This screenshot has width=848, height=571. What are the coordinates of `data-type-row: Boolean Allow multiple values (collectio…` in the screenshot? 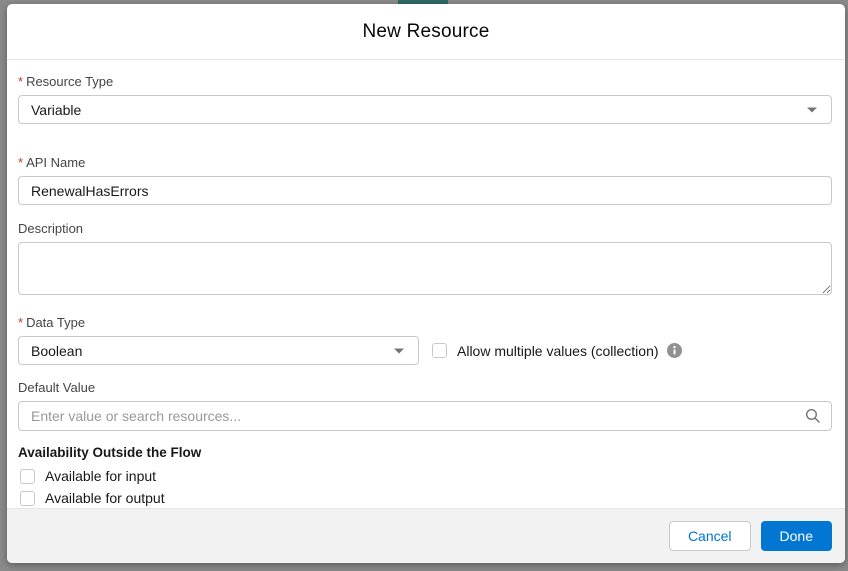 It's located at (425, 350).